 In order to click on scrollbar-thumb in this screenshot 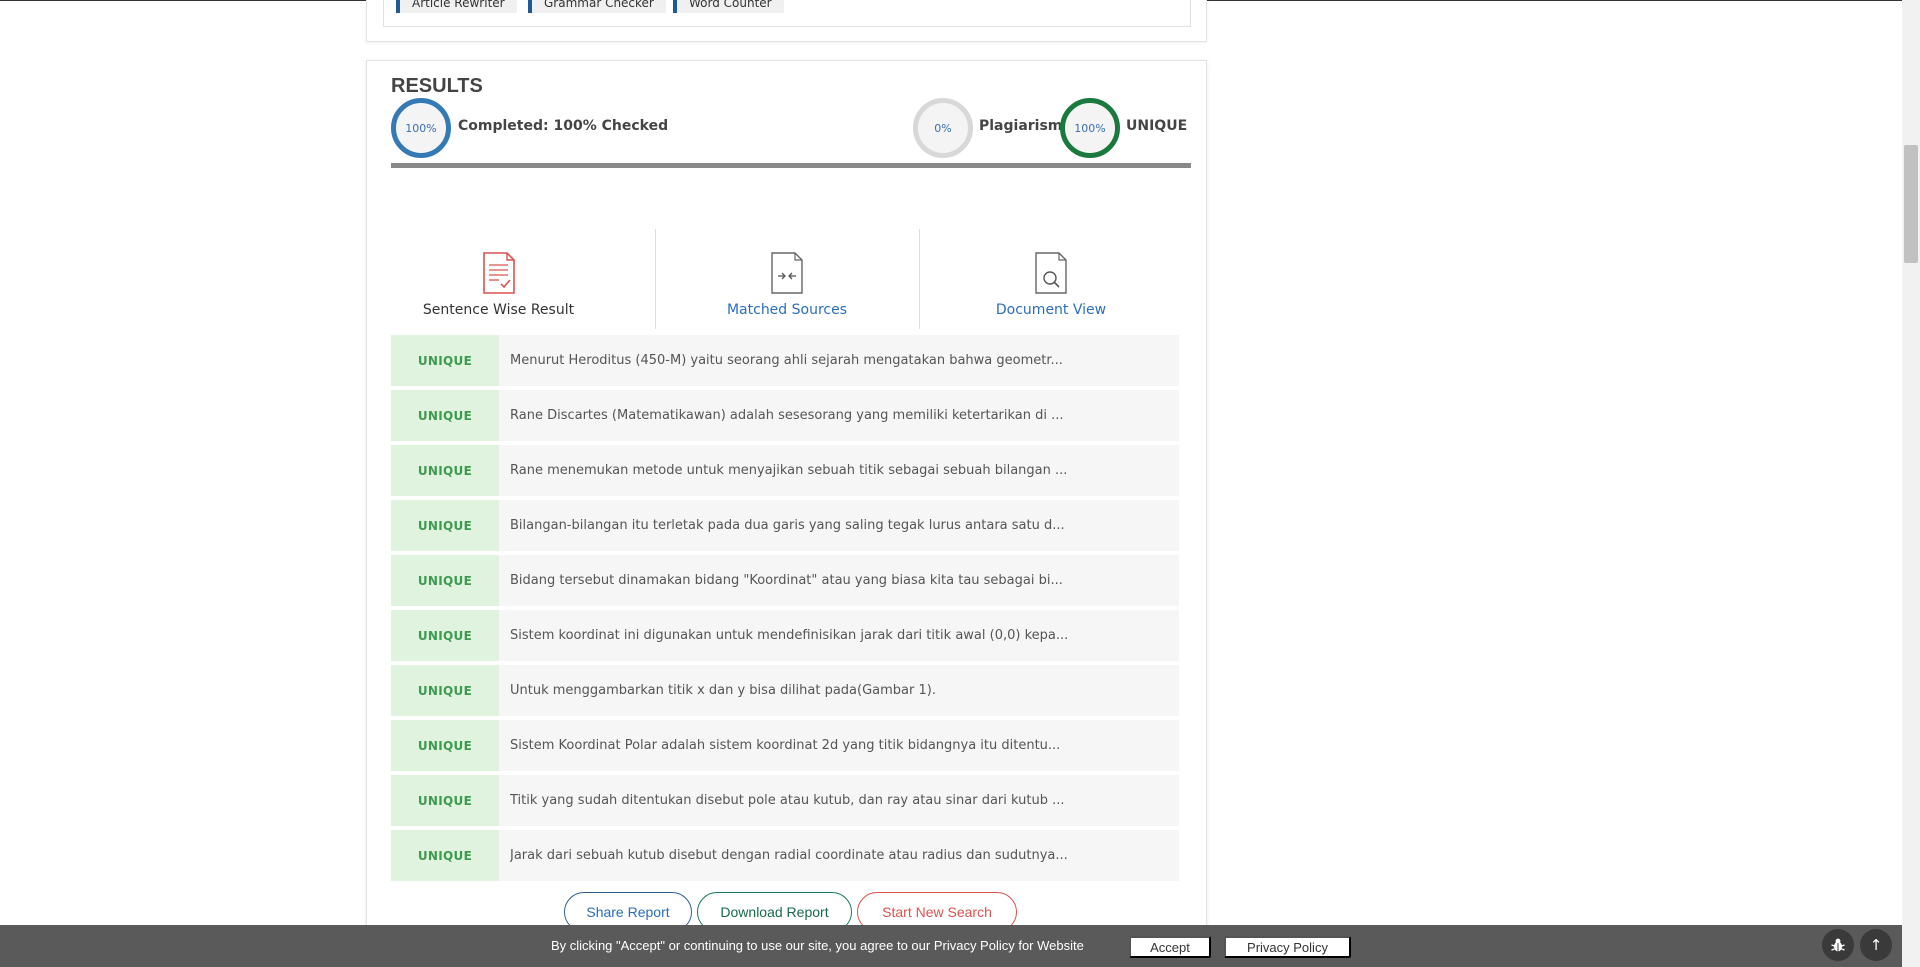, I will do `click(1911, 204)`.